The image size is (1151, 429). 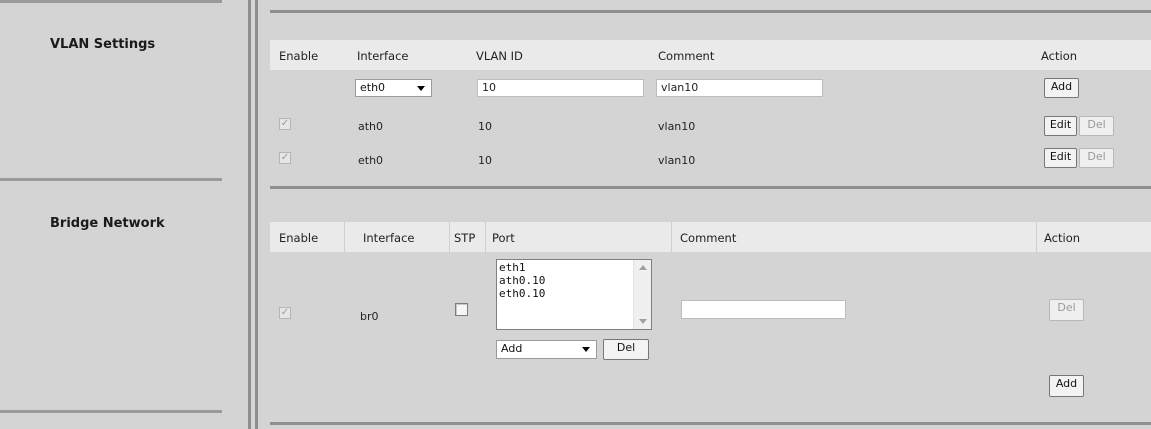 I want to click on left-bottom-divider, so click(x=111, y=411).